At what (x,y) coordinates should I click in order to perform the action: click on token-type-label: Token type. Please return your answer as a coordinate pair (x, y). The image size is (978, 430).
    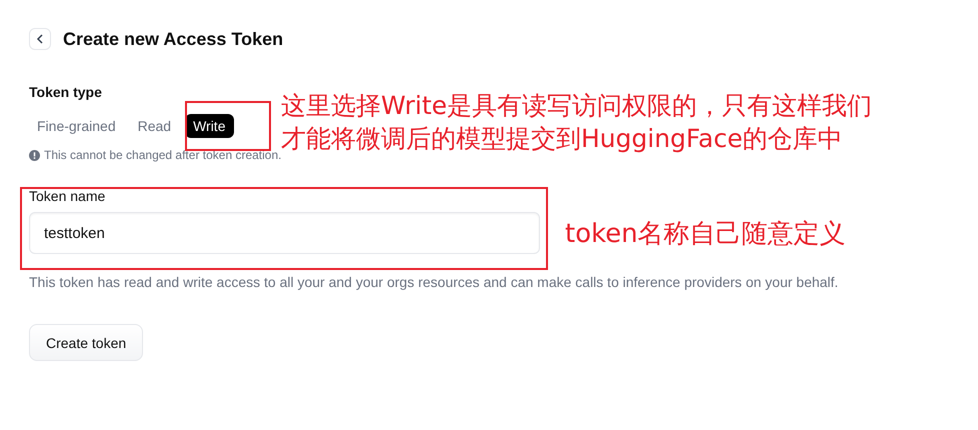
    Looking at the image, I should click on (66, 92).